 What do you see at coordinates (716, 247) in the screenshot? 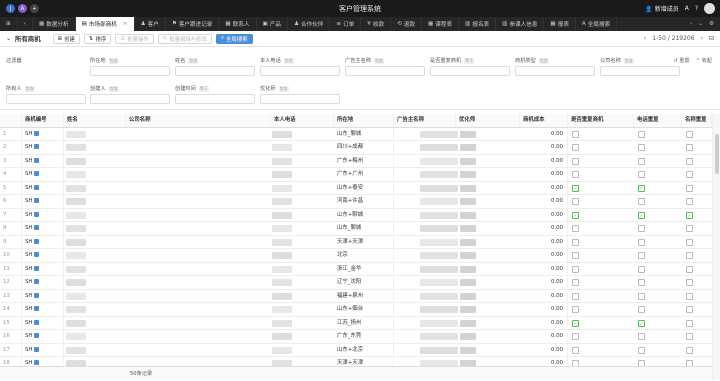
I see `vertical-scrollbar` at bounding box center [716, 247].